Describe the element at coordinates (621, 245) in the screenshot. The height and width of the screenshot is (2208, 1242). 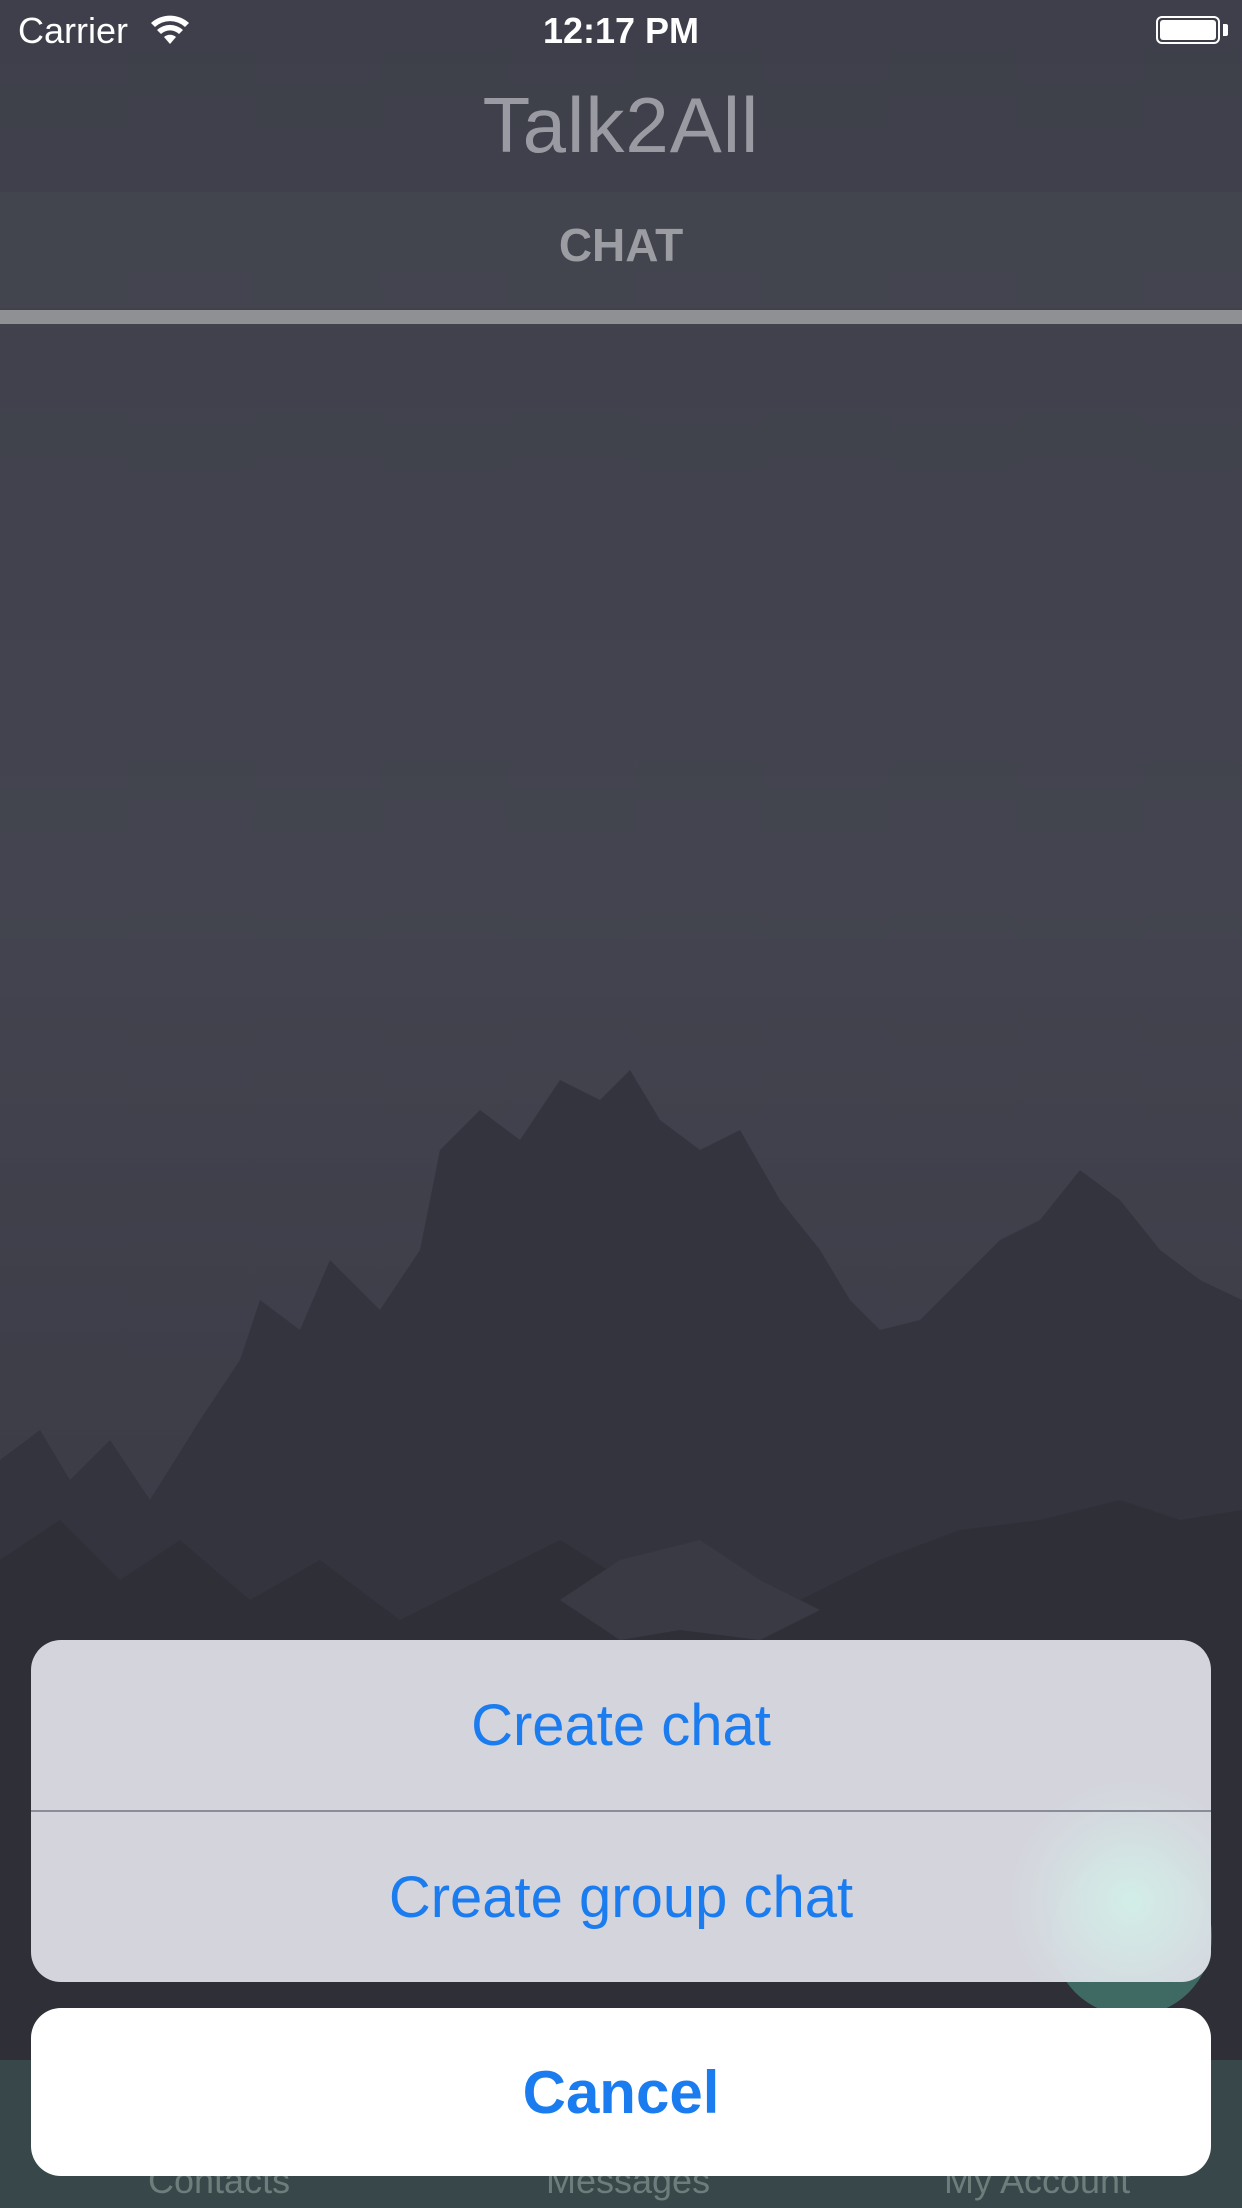
I see `tab-chat: CHAT` at that location.